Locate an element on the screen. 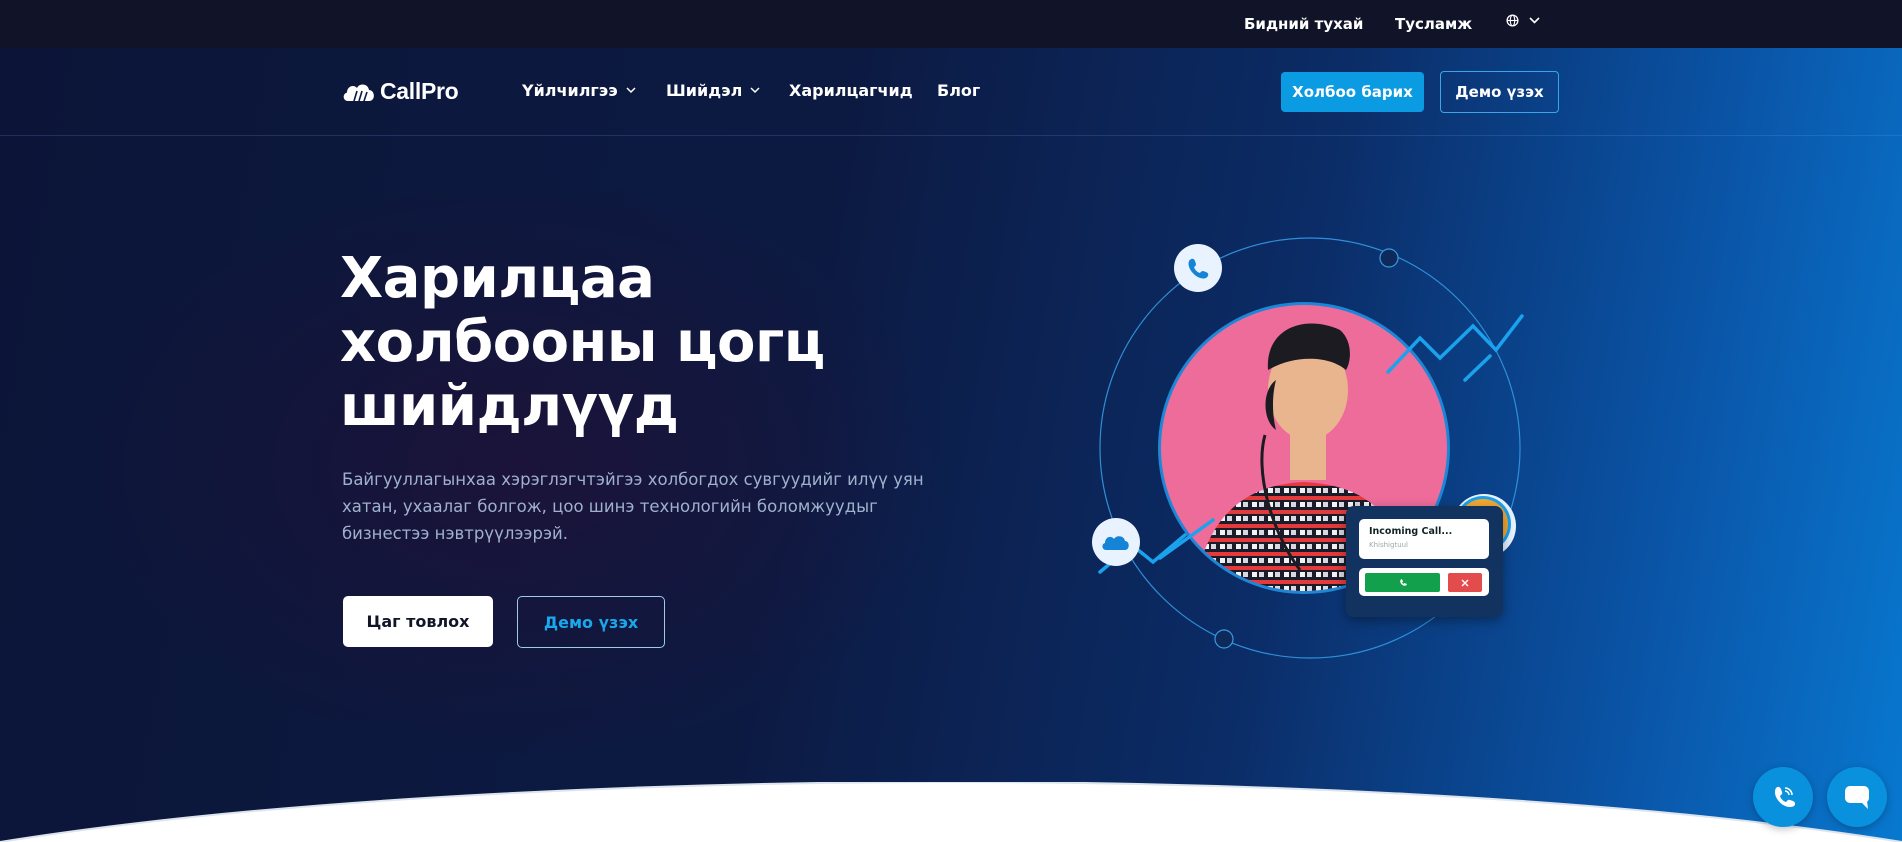  brand-name: CallPro is located at coordinates (419, 91).